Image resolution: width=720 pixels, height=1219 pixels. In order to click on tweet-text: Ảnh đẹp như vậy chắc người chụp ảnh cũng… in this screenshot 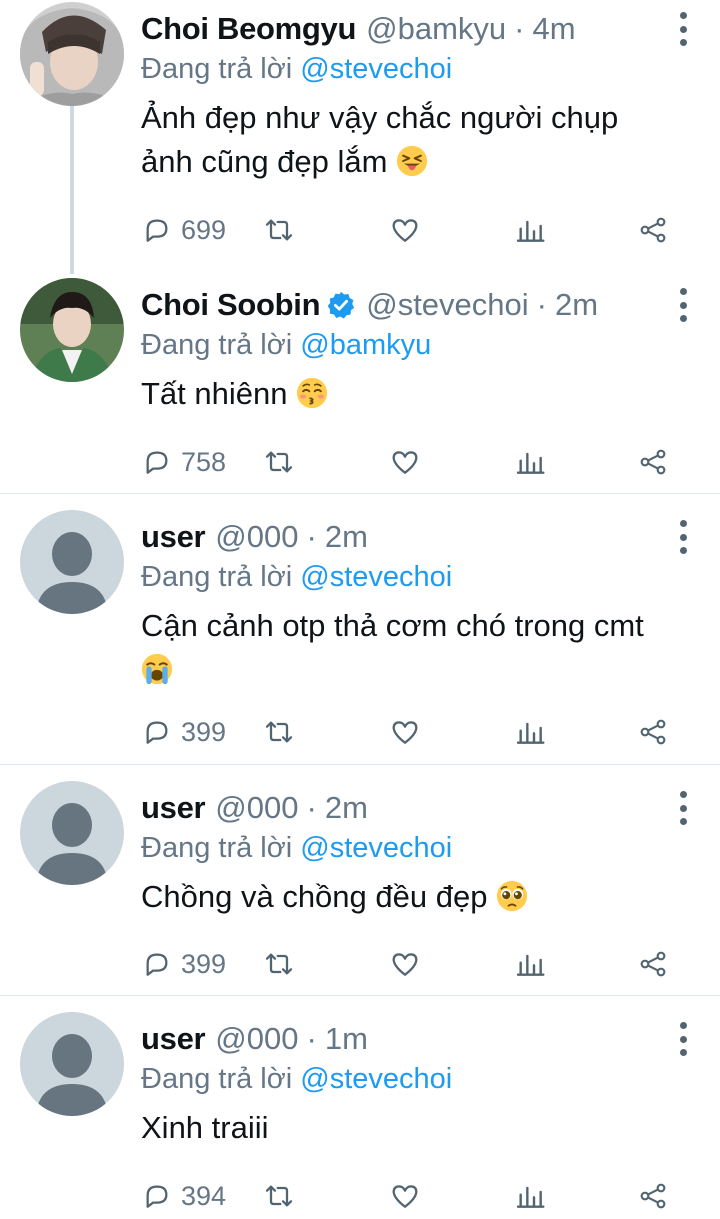, I will do `click(420, 140)`.